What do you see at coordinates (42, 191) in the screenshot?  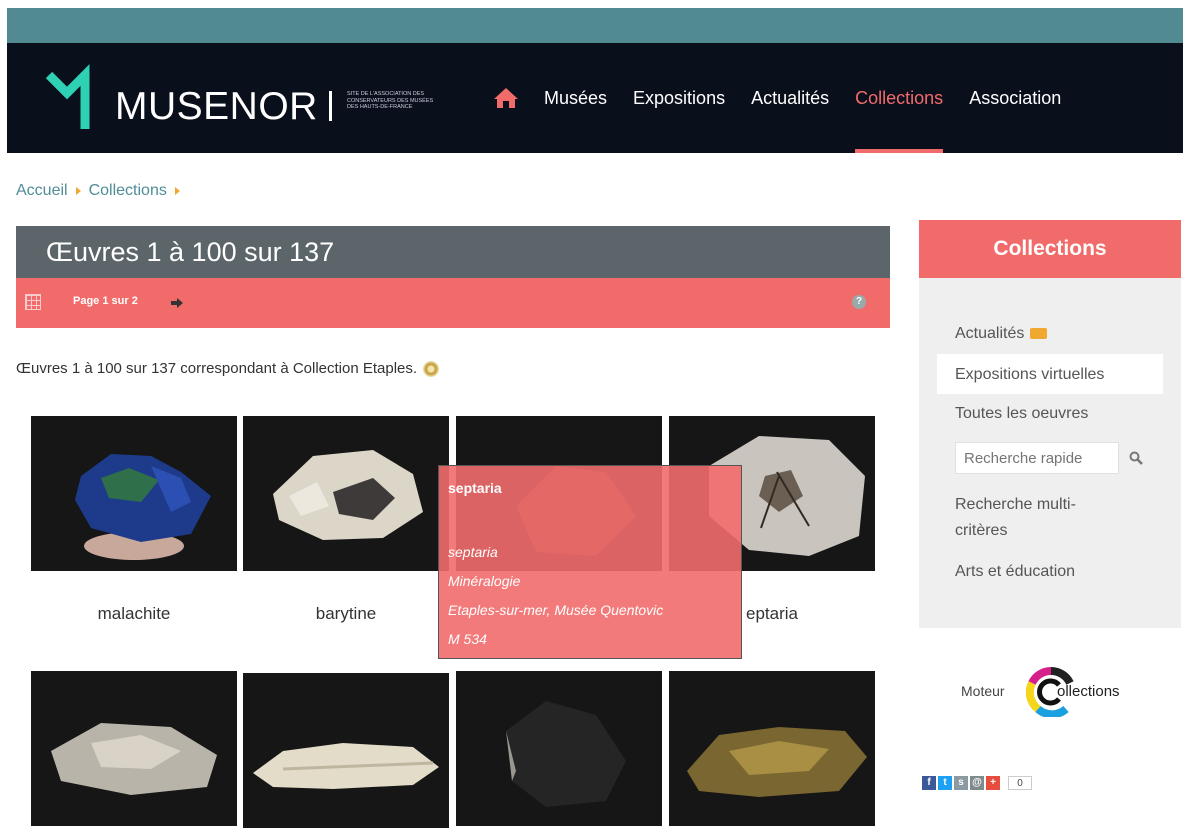 I see `breadcrumb-accueil: Accueil` at bounding box center [42, 191].